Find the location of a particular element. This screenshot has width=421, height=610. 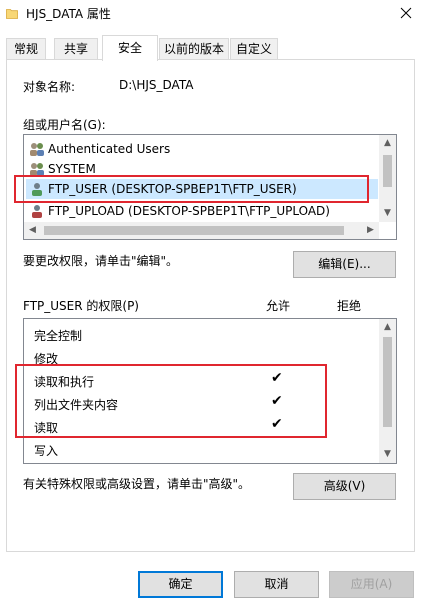

list-item-authenticated-users: Authenticated Users is located at coordinates (202, 149).